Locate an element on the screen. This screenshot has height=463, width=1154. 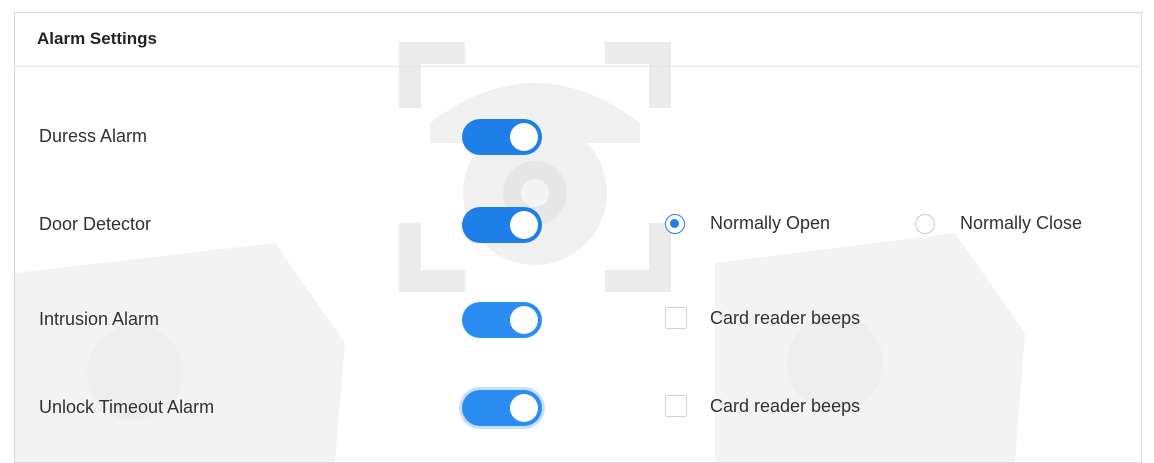
unlock-timeout-alarm-row: Unlock Timeout Alarm Card reader beeps is located at coordinates (578, 408).